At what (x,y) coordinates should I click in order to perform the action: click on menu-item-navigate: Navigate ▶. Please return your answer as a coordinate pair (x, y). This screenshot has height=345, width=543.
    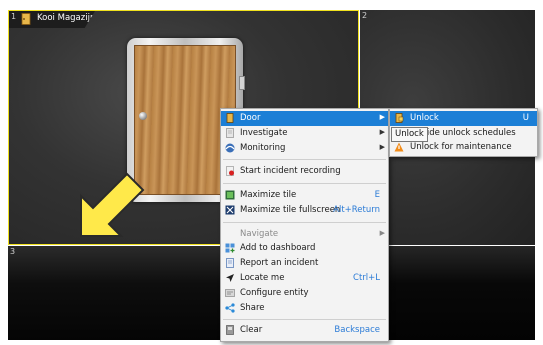
    Looking at the image, I should click on (304, 234).